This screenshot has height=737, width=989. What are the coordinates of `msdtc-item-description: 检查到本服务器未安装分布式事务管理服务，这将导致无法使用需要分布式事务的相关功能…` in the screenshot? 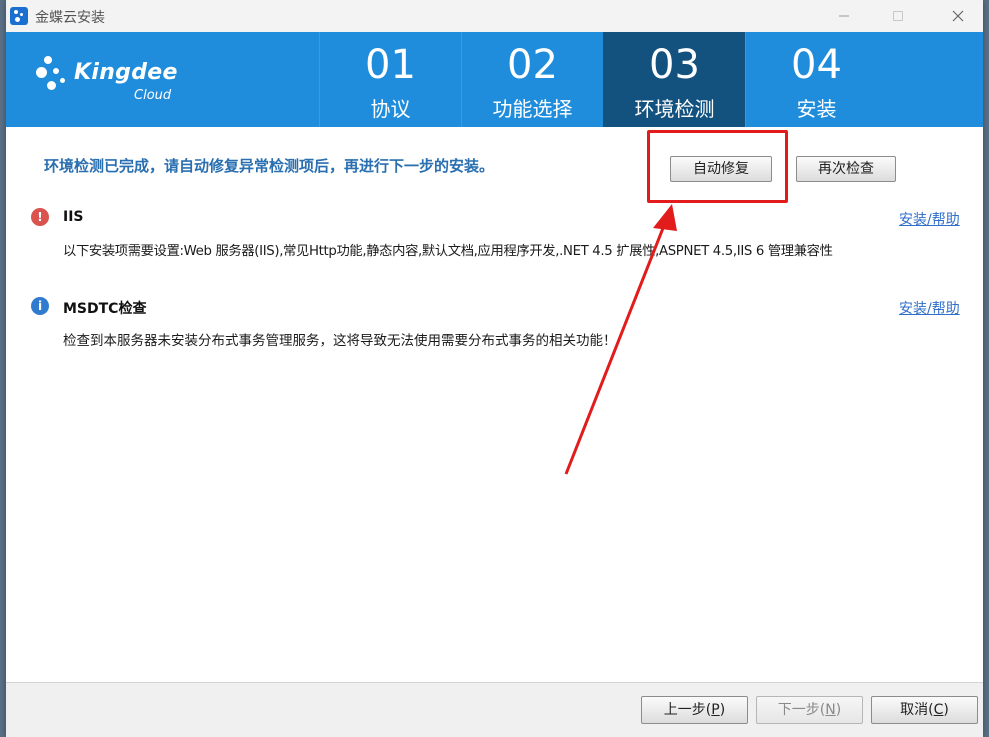 It's located at (340, 341).